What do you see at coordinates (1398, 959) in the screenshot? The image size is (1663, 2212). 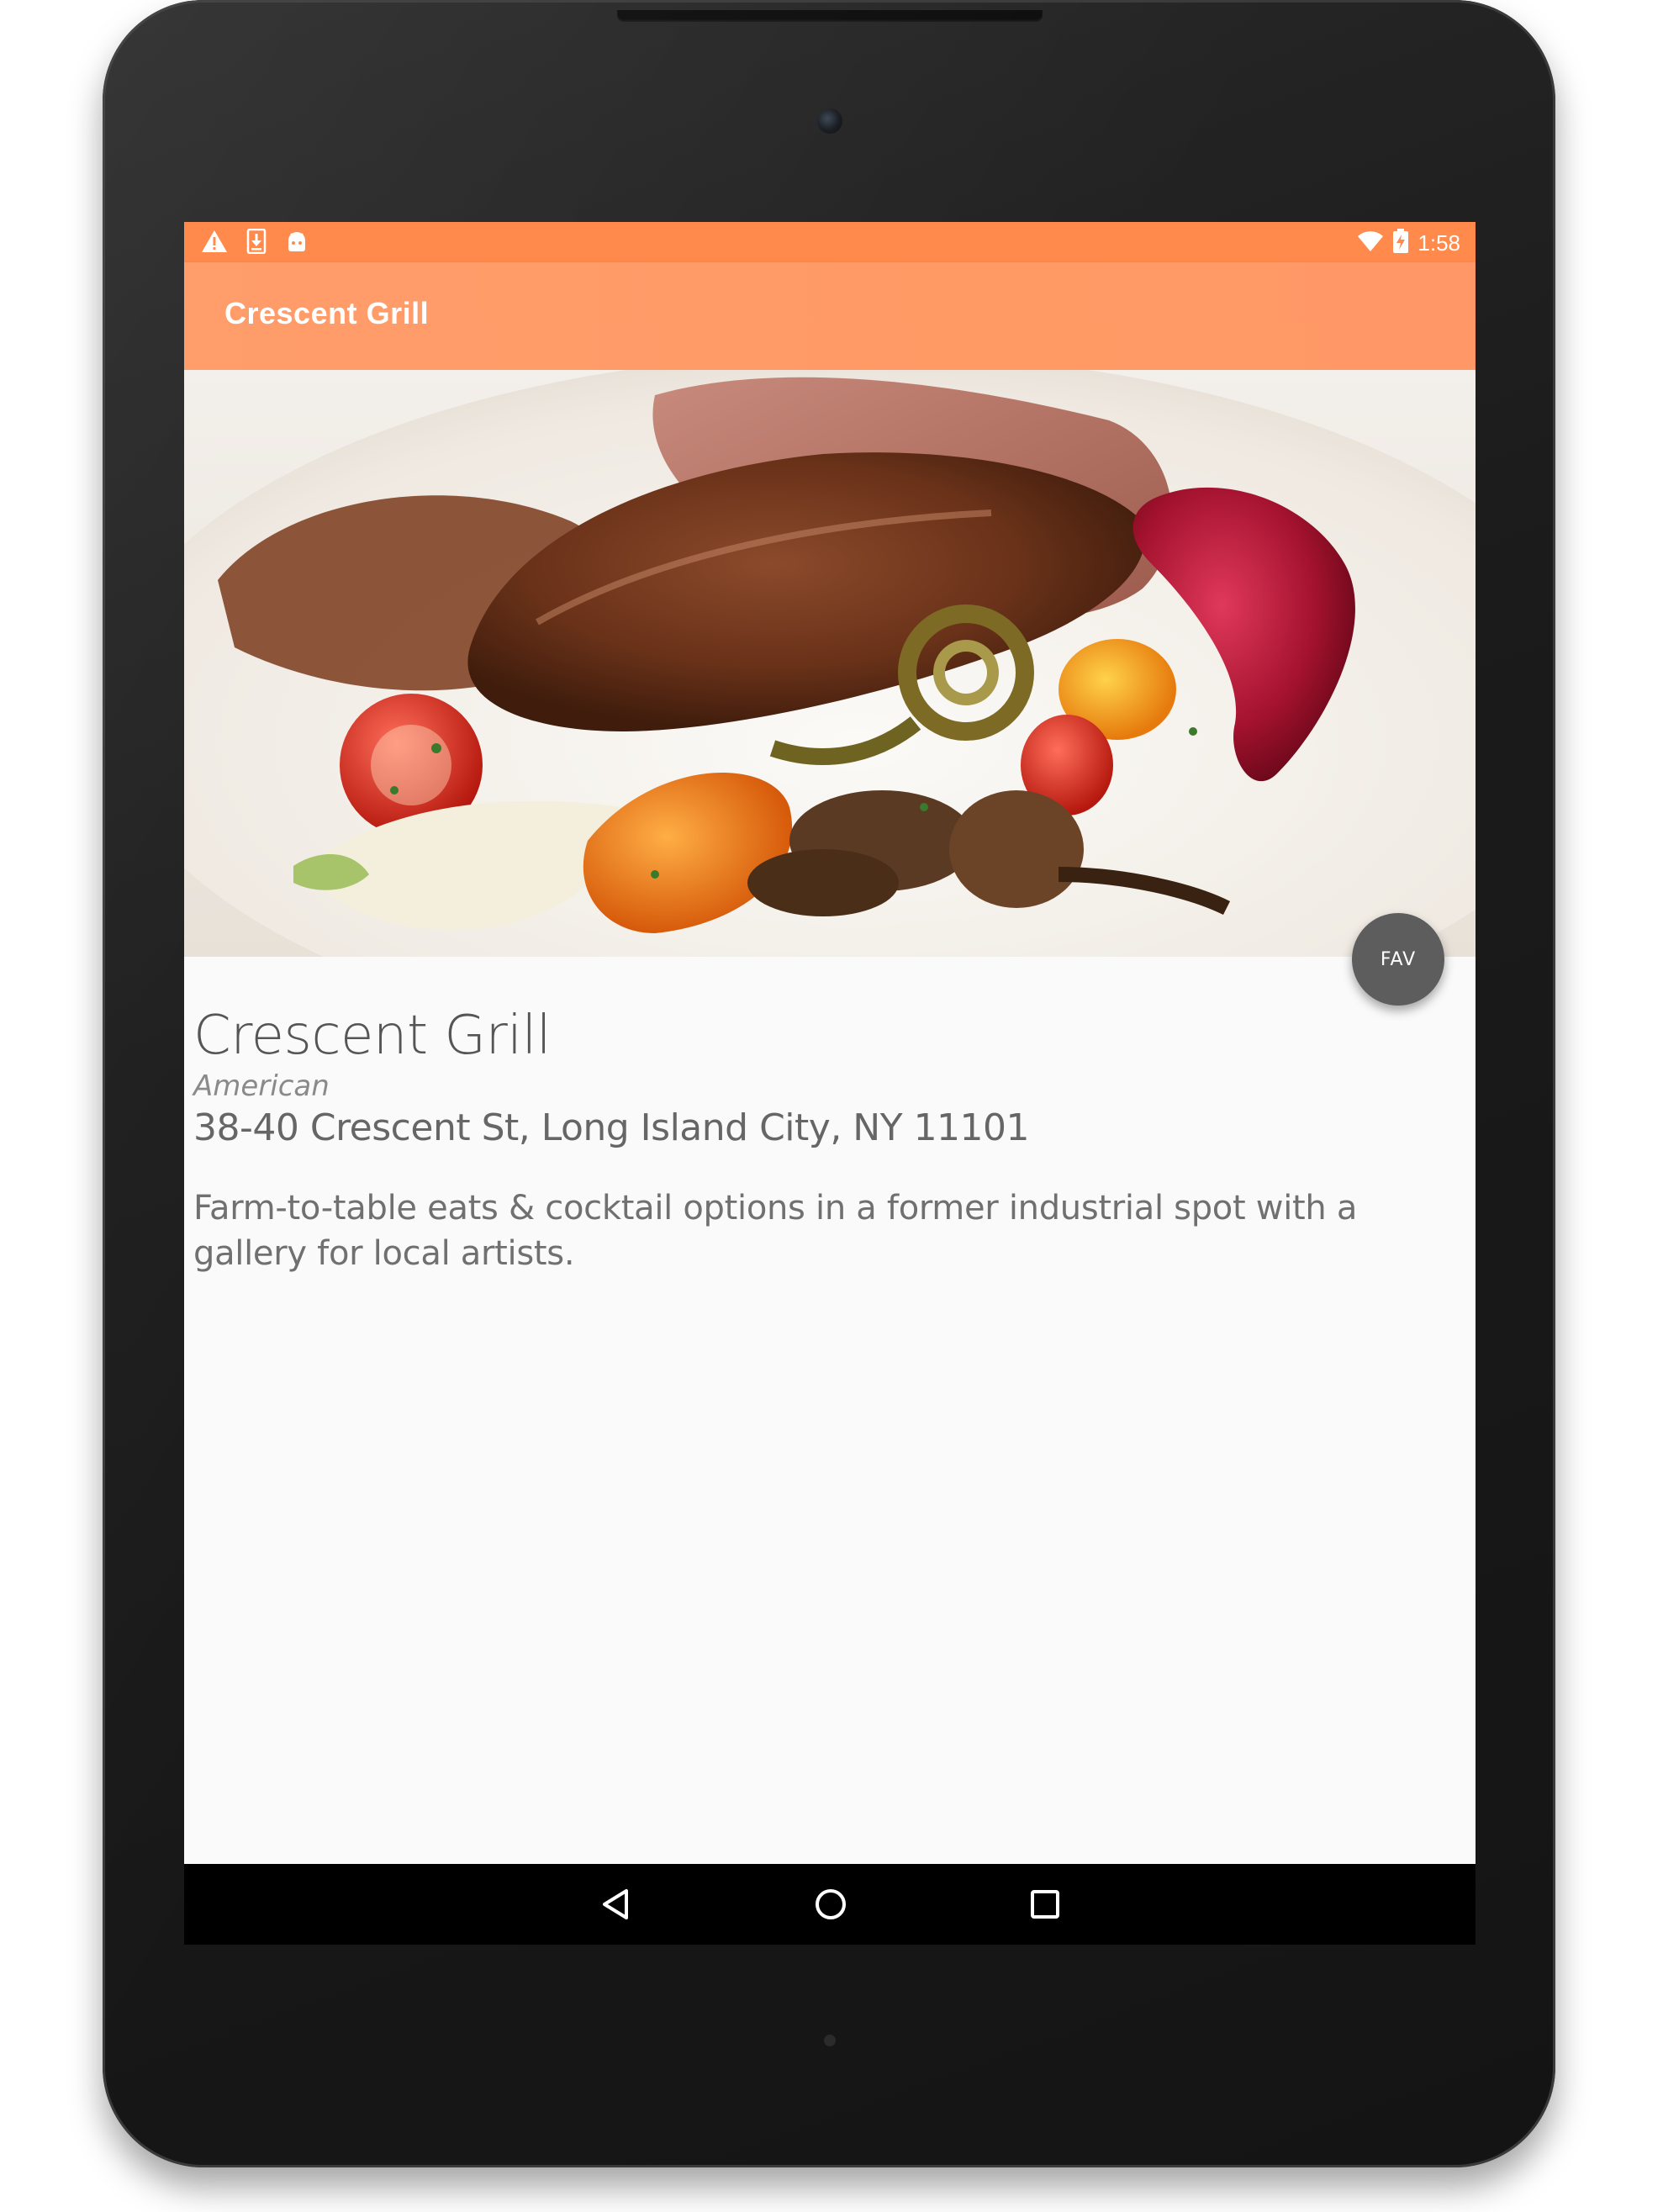 I see `favorite-button: FAV` at bounding box center [1398, 959].